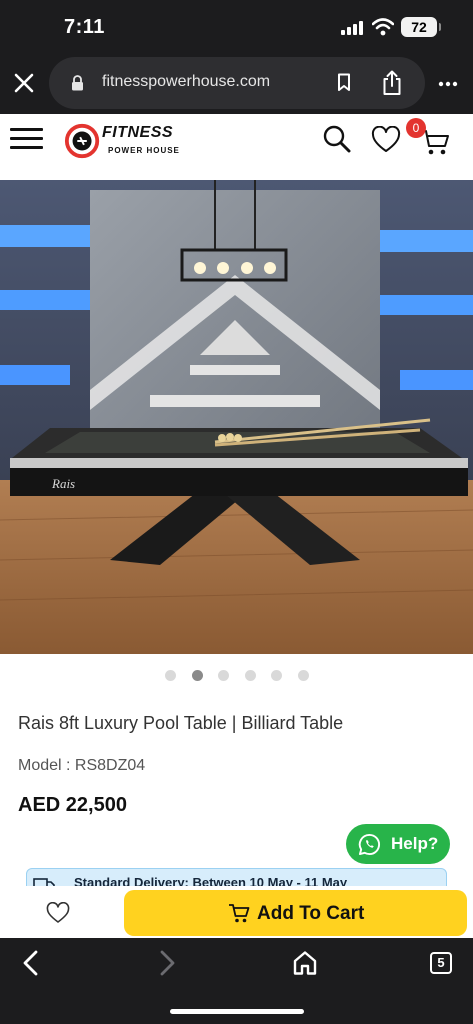 The width and height of the screenshot is (473, 1024). What do you see at coordinates (383, 27) in the screenshot?
I see `wifi-icon` at bounding box center [383, 27].